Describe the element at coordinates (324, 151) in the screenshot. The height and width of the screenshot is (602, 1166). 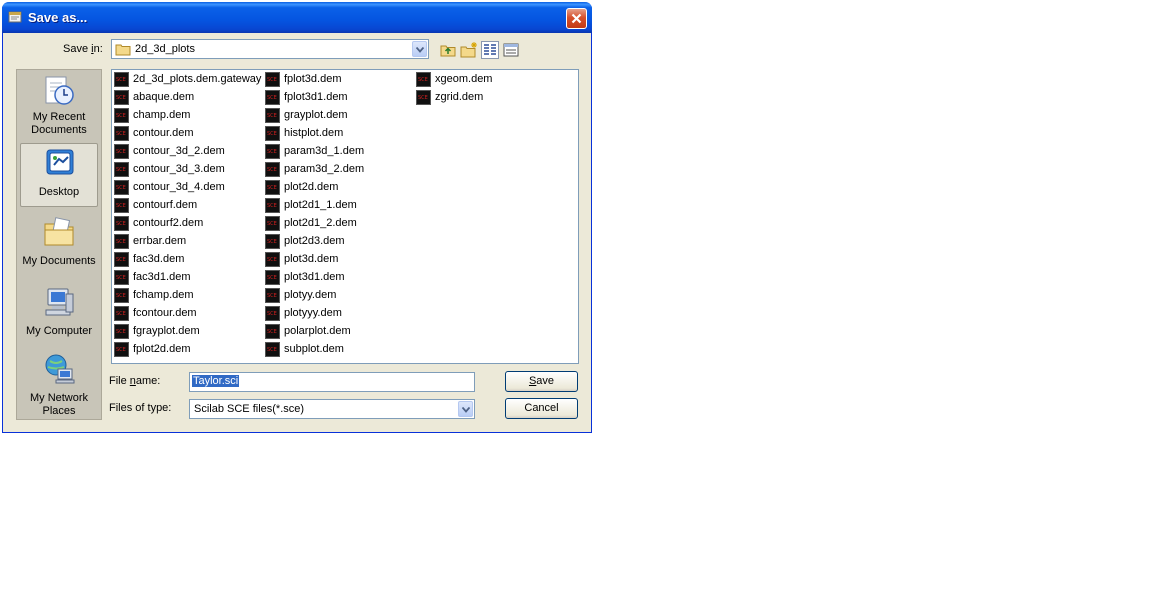
I see `file-name: param3d_1.dem` at that location.